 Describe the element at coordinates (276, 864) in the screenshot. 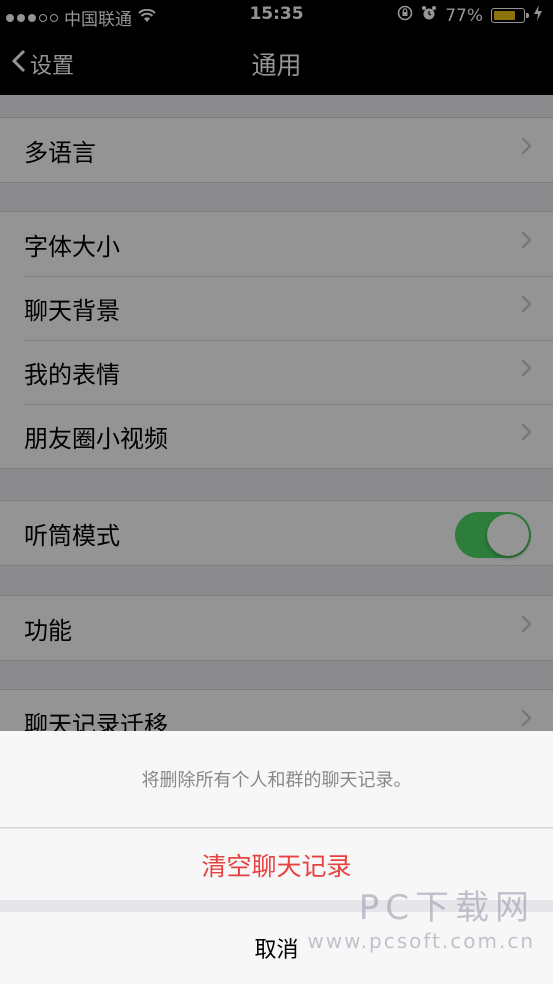

I see `clear-chat-history-button: 清空聊天记录` at that location.